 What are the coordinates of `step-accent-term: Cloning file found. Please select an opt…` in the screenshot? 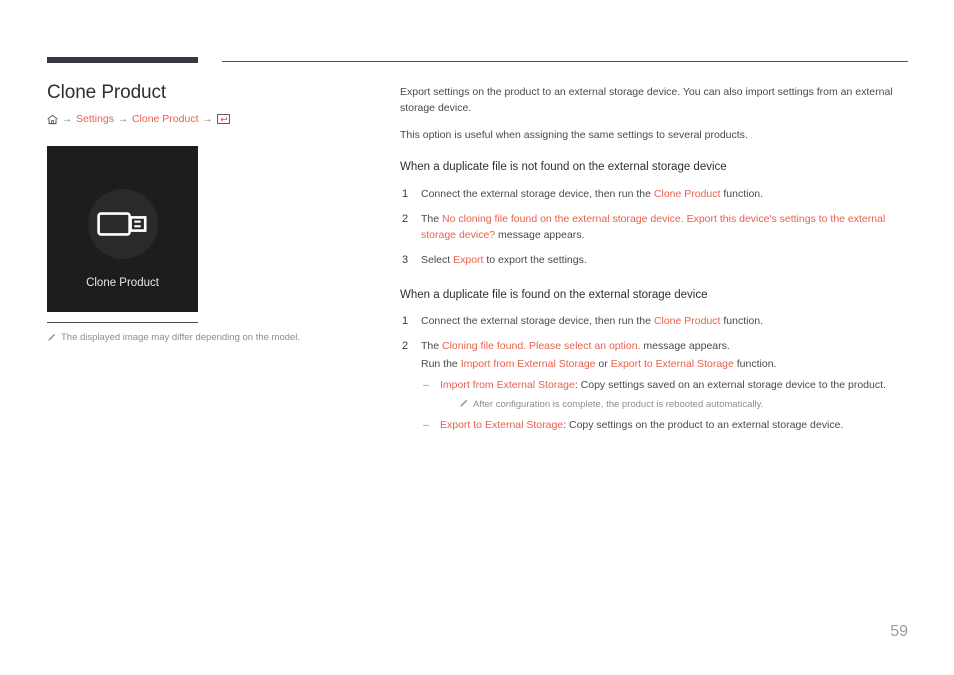 It's located at (541, 346).